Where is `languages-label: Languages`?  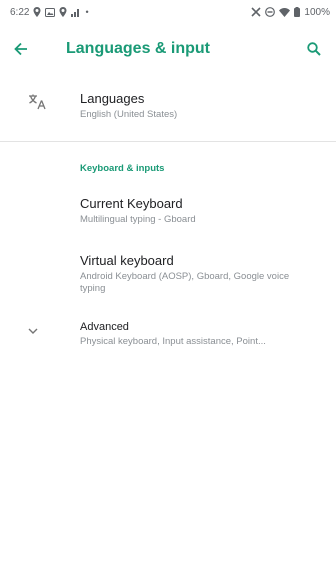 languages-label: Languages is located at coordinates (112, 98).